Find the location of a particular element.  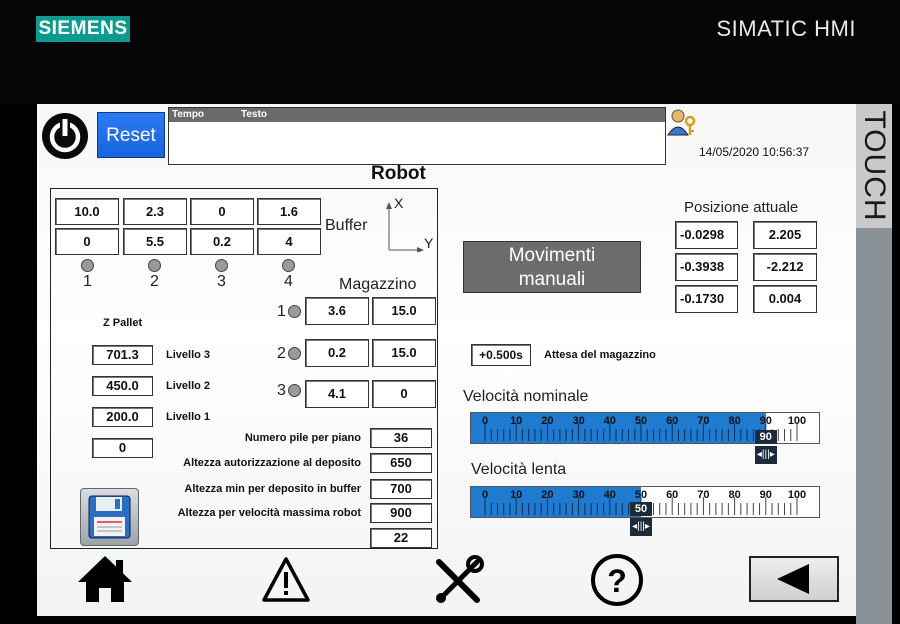

posizione-value: 2.205 is located at coordinates (785, 235).